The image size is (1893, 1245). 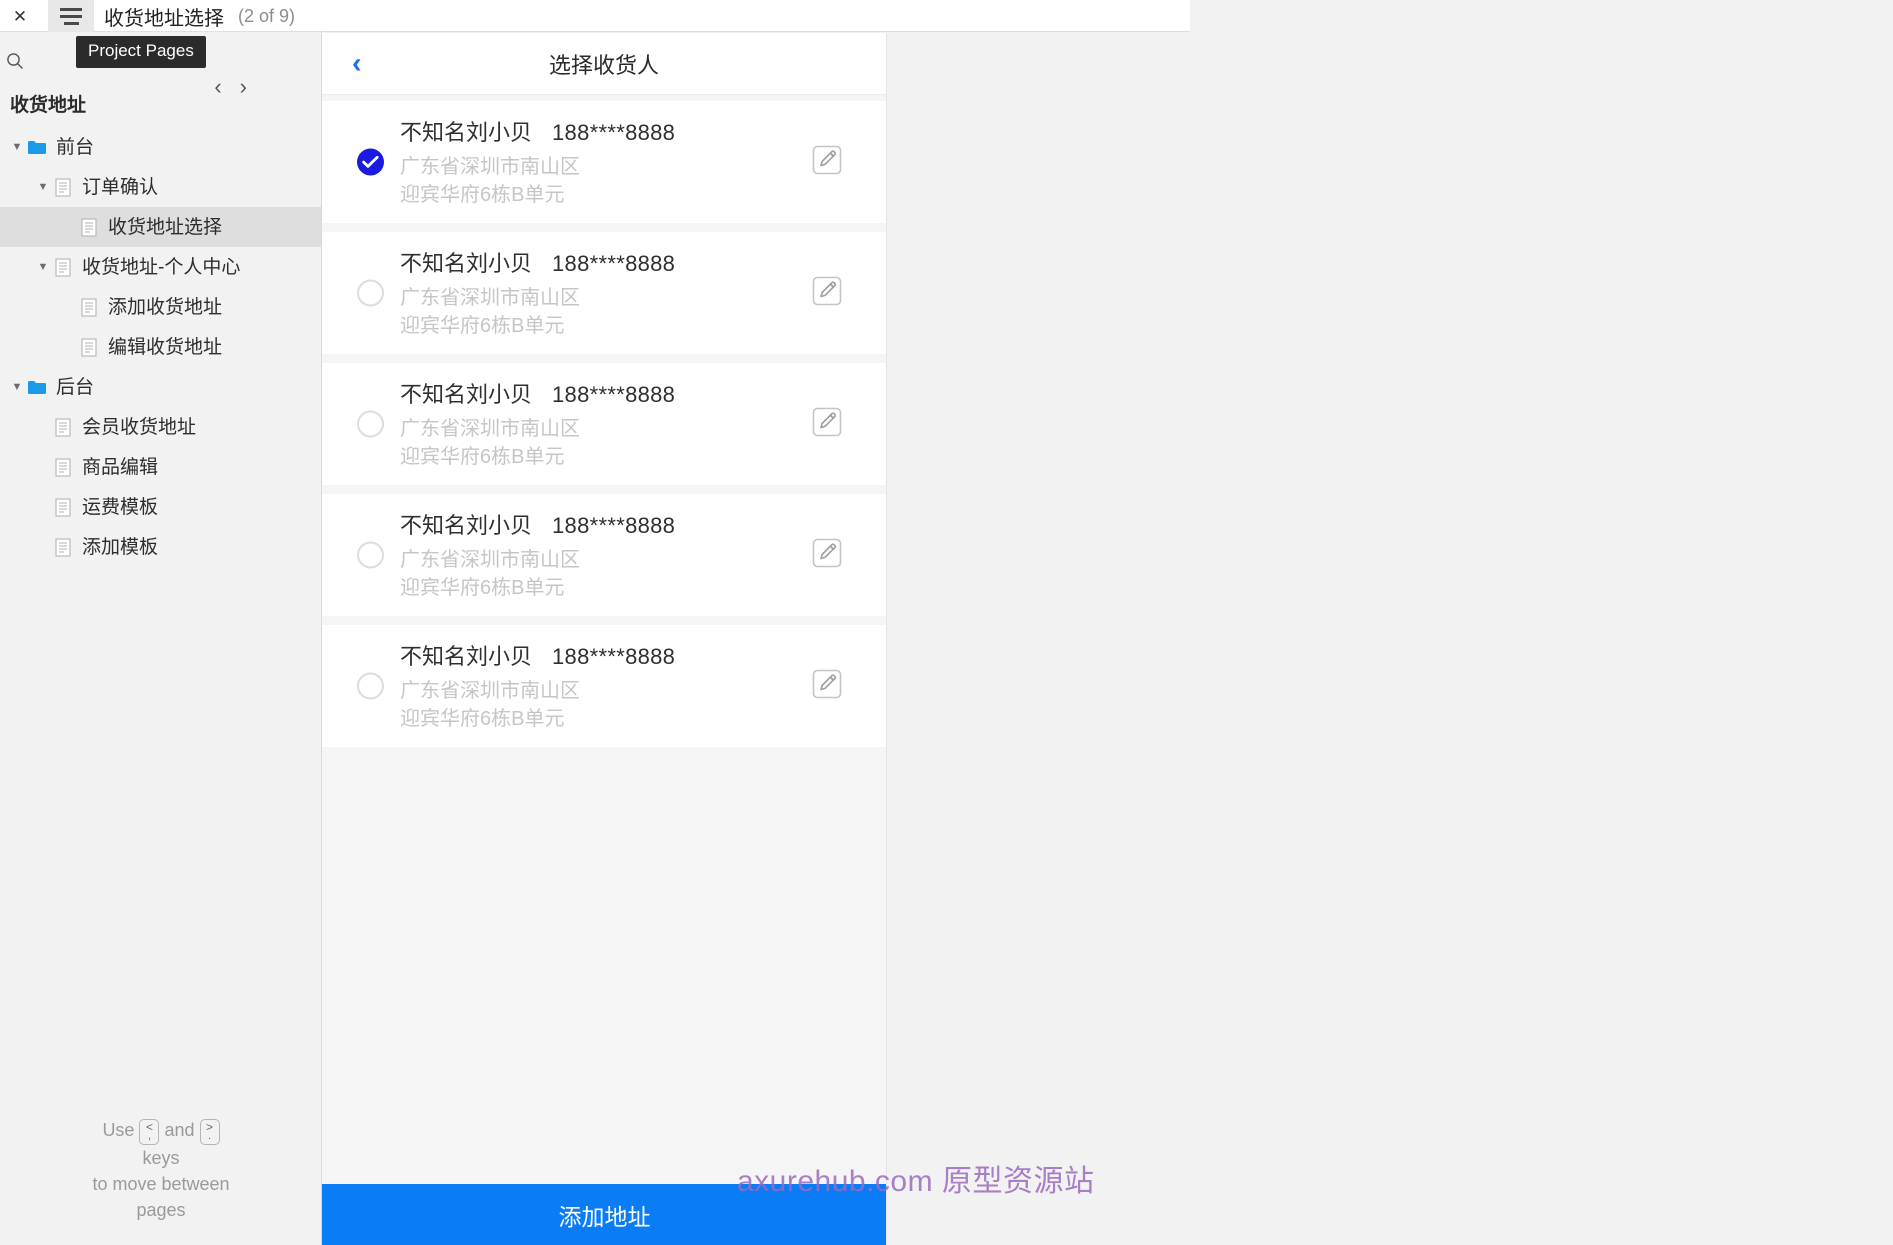 I want to click on prev-page-button: ‹, so click(x=217, y=87).